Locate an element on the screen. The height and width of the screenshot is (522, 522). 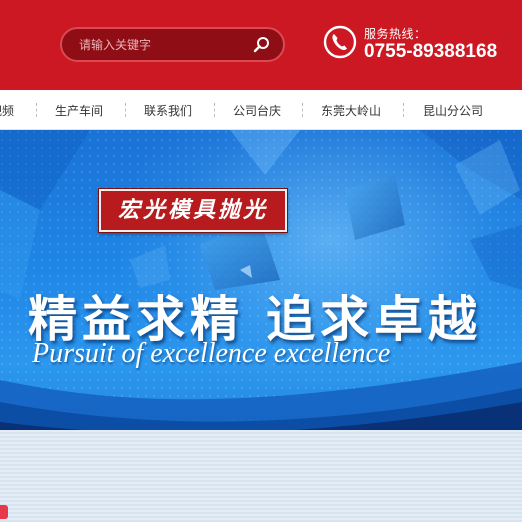
nav-item-kunshan: 昆山分公司 is located at coordinates (453, 110).